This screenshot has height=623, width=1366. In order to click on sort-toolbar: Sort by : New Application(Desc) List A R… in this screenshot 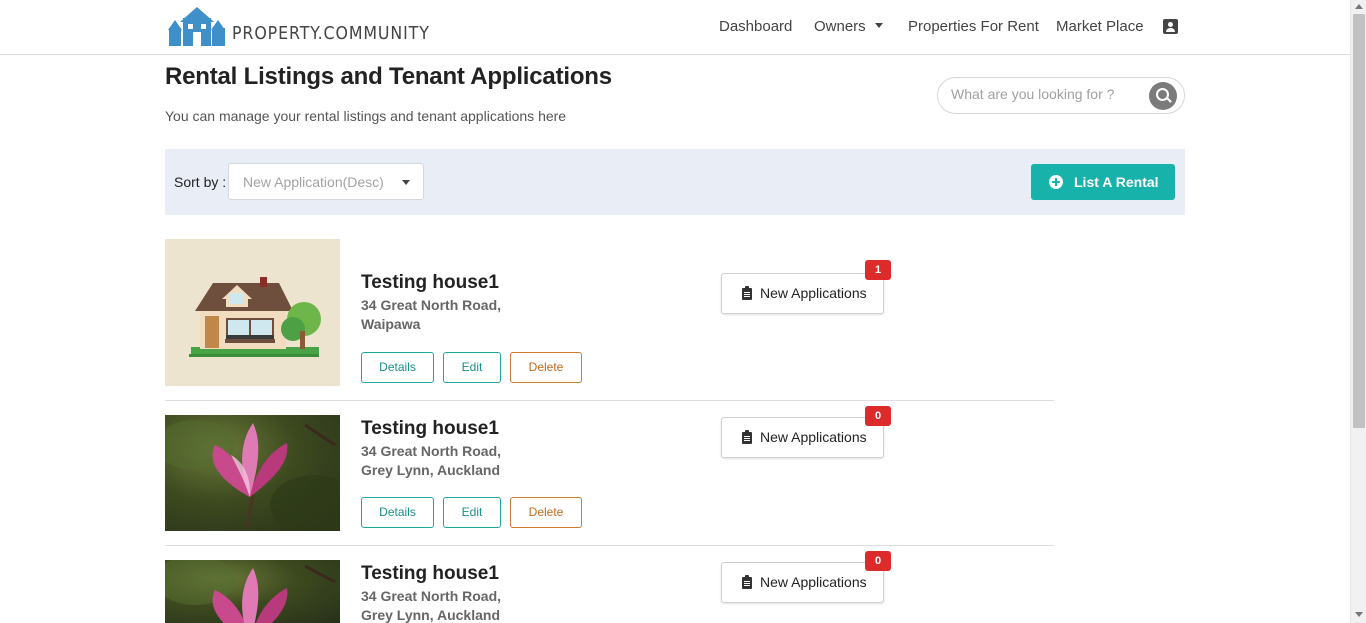, I will do `click(675, 182)`.